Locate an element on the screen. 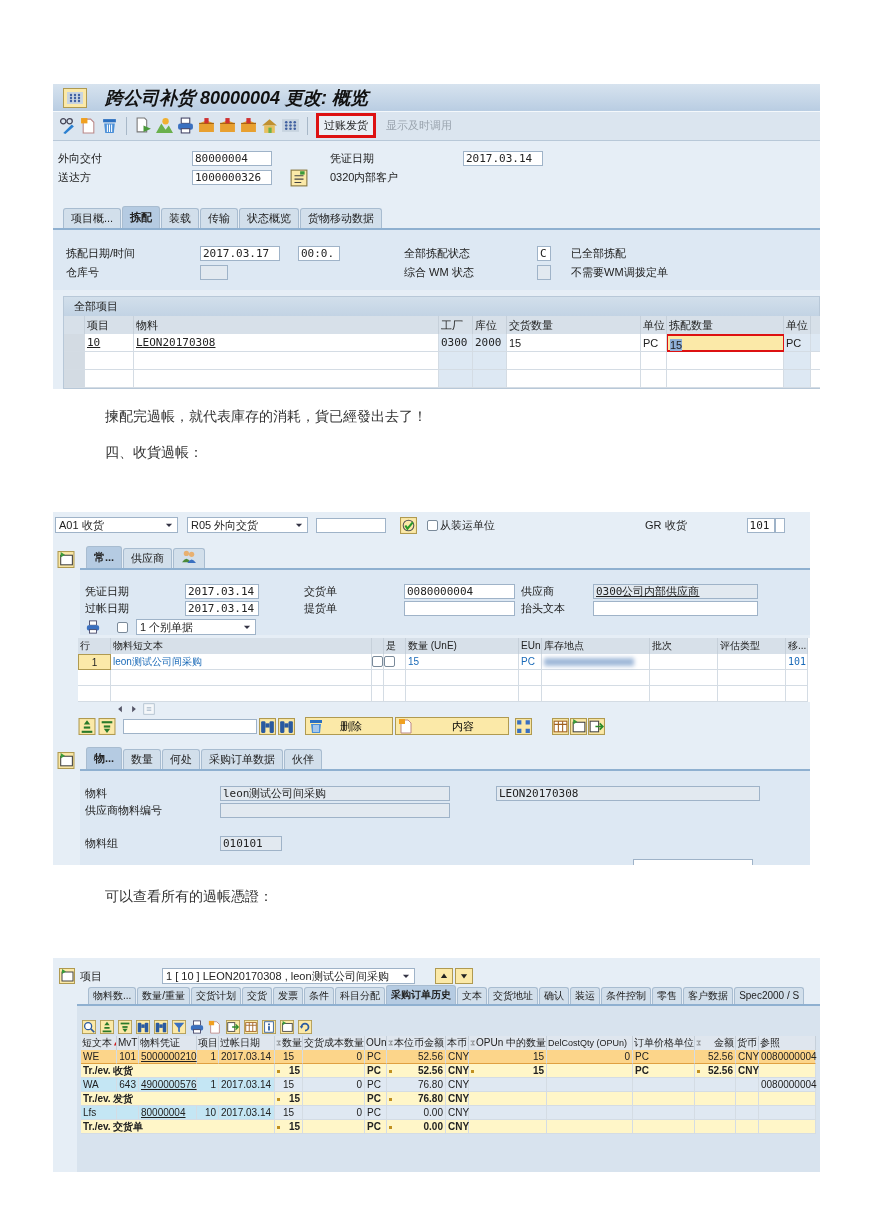 The width and height of the screenshot is (869, 1228). column-header: 本位币金额 is located at coordinates (416, 1043).